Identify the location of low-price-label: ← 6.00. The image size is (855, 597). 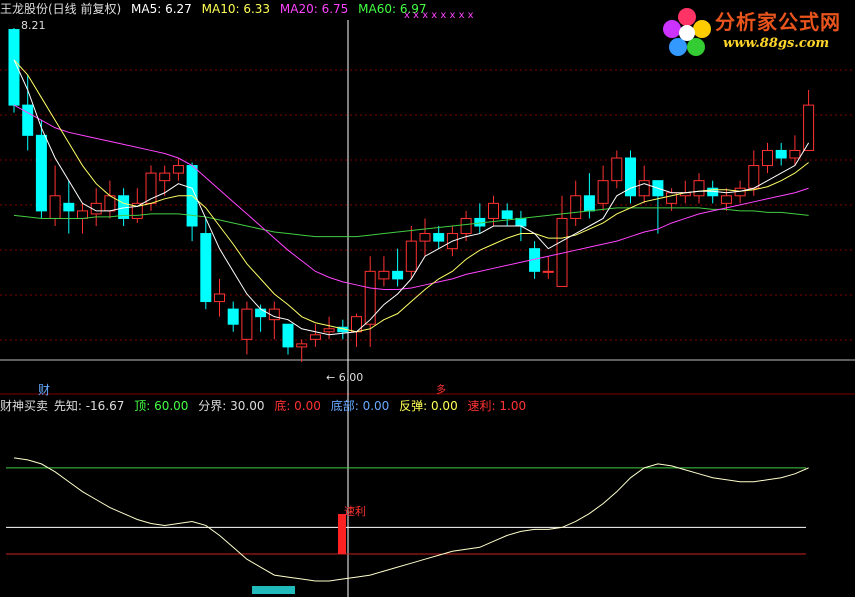
(345, 377).